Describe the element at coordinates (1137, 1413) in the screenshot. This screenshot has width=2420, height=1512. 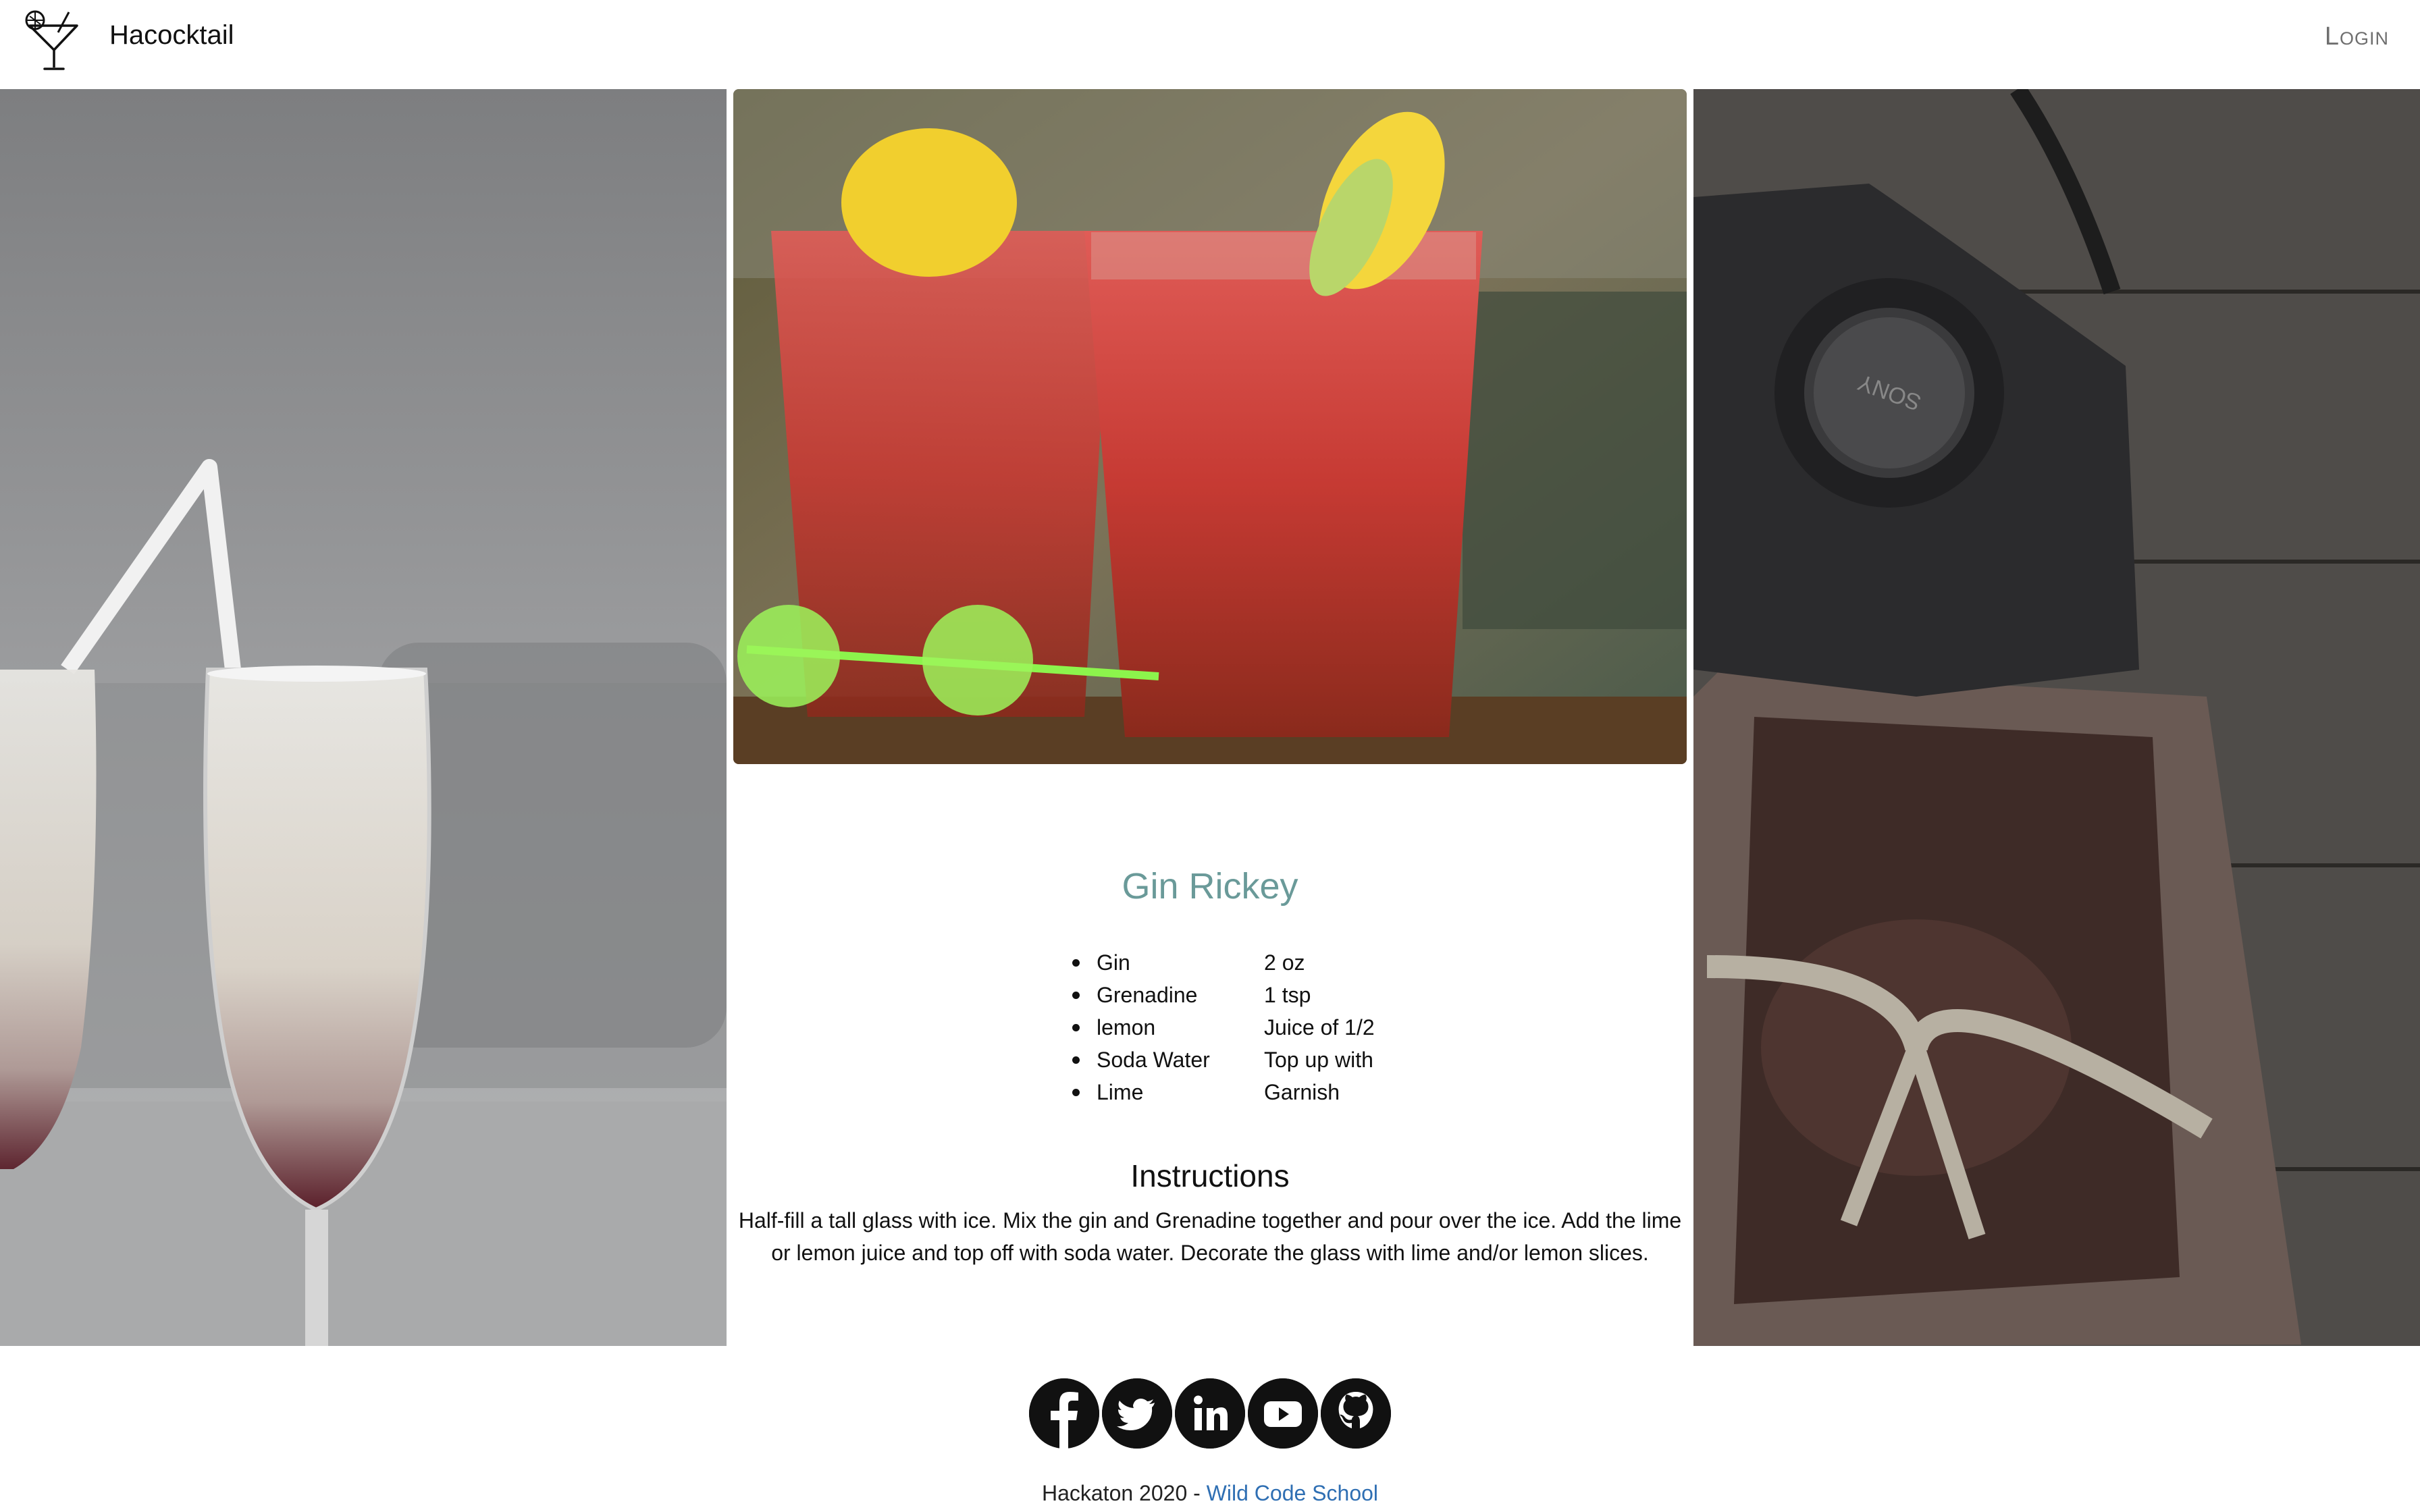
I see `twitter-icon` at that location.